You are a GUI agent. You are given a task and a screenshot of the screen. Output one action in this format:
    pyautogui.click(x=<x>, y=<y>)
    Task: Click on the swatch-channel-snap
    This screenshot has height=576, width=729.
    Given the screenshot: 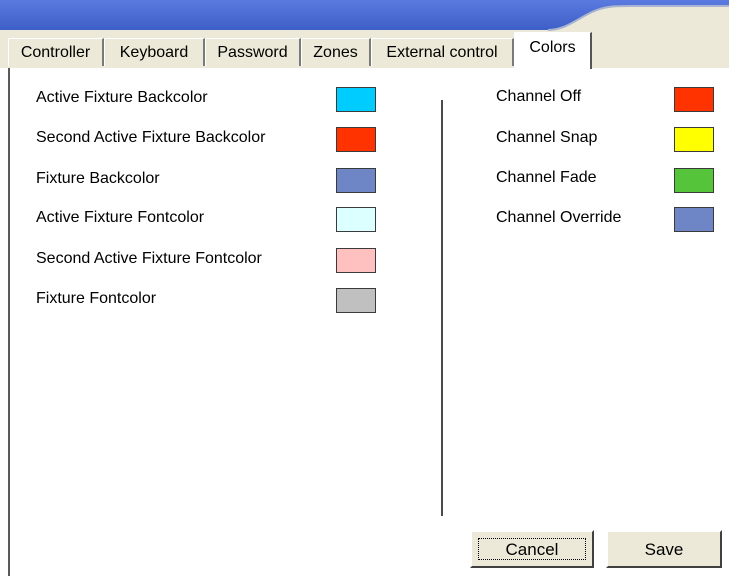 What is the action you would take?
    pyautogui.click(x=694, y=139)
    